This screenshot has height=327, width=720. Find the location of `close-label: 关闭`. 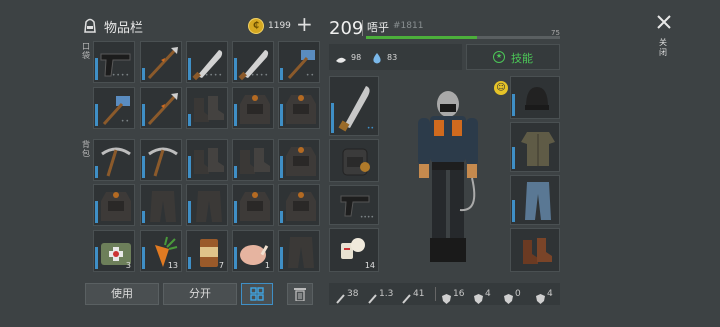

close-label: 关闭 is located at coordinates (663, 47).